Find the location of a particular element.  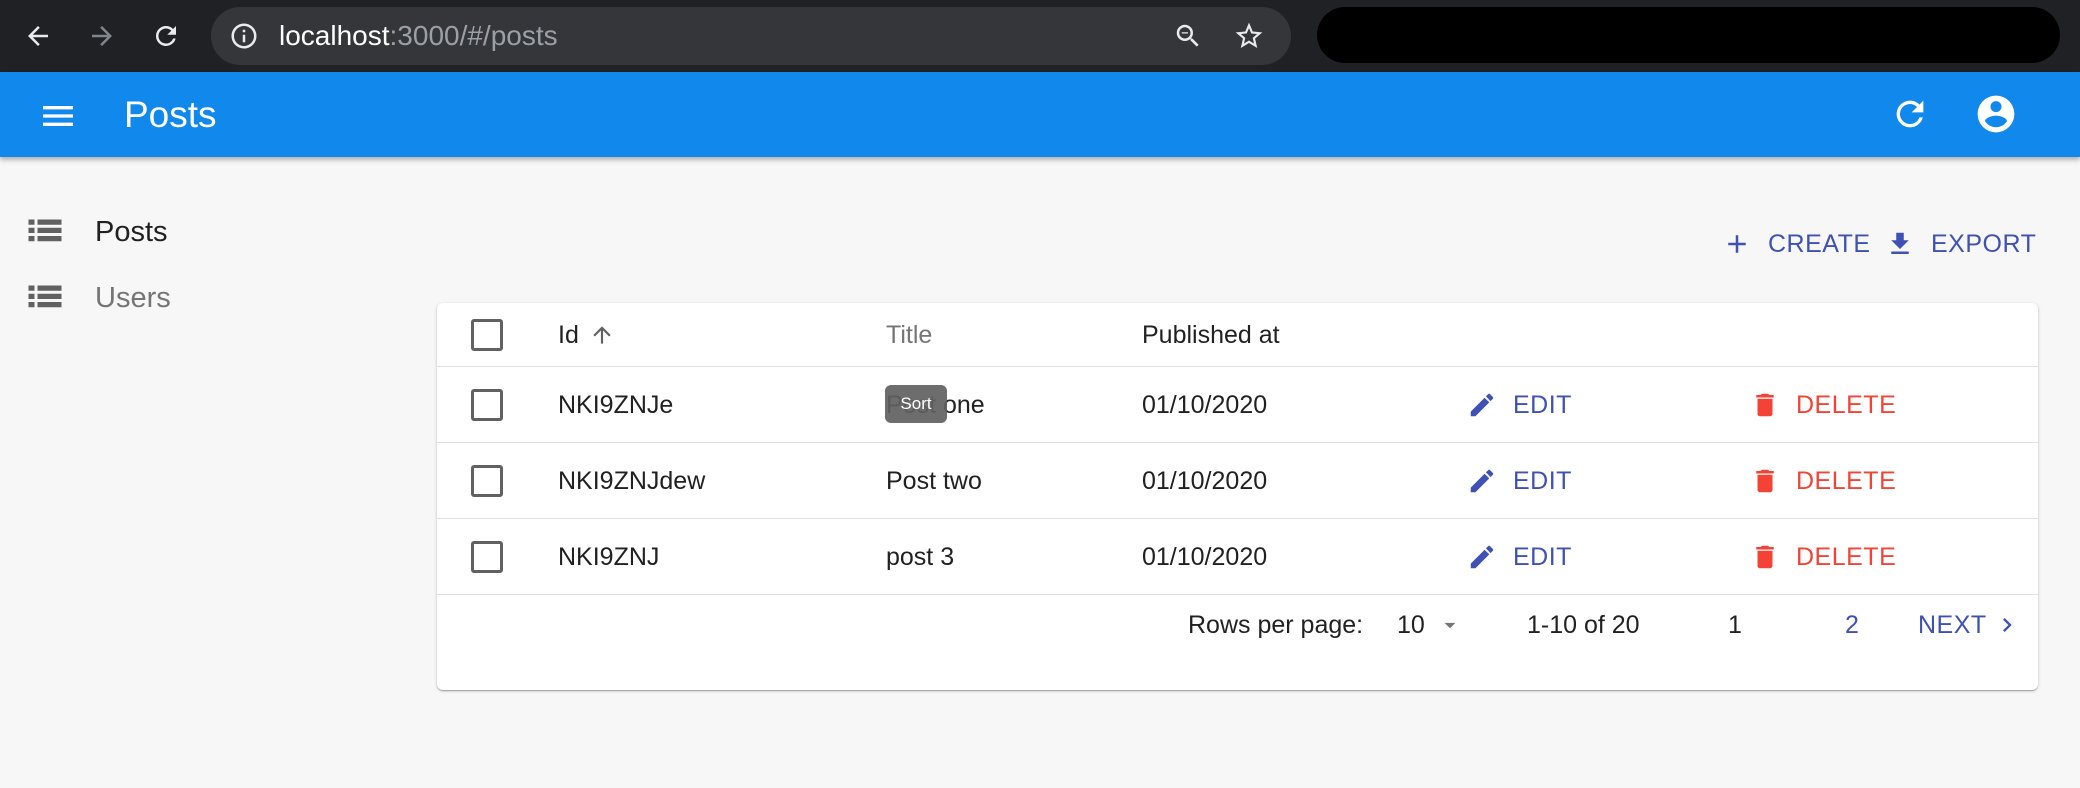

create-button: CREATE is located at coordinates (1796, 244).